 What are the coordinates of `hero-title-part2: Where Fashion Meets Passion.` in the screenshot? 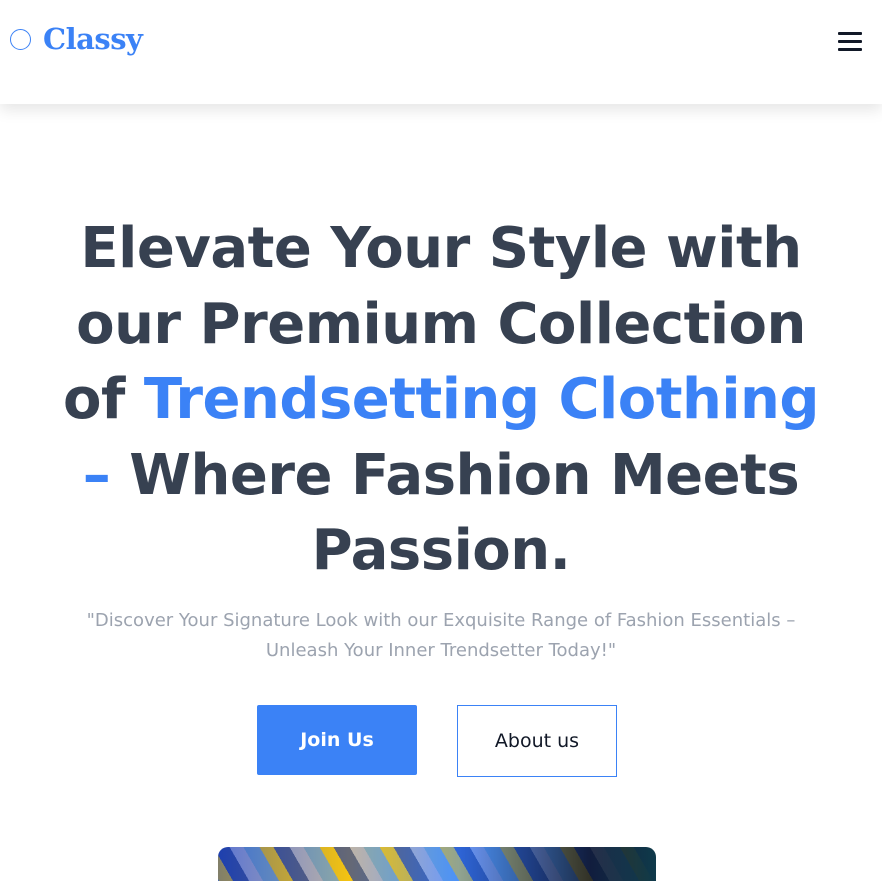 It's located at (455, 513).